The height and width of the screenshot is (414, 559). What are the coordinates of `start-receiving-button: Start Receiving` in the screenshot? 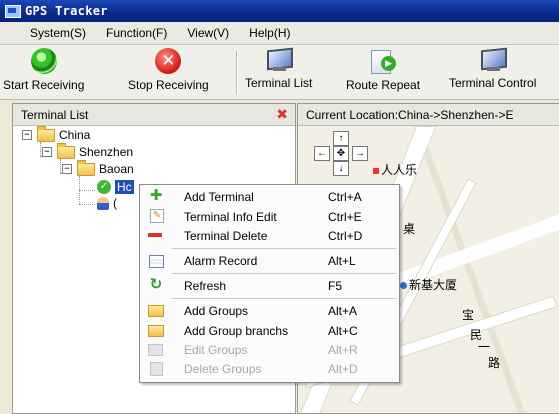 It's located at (43, 70).